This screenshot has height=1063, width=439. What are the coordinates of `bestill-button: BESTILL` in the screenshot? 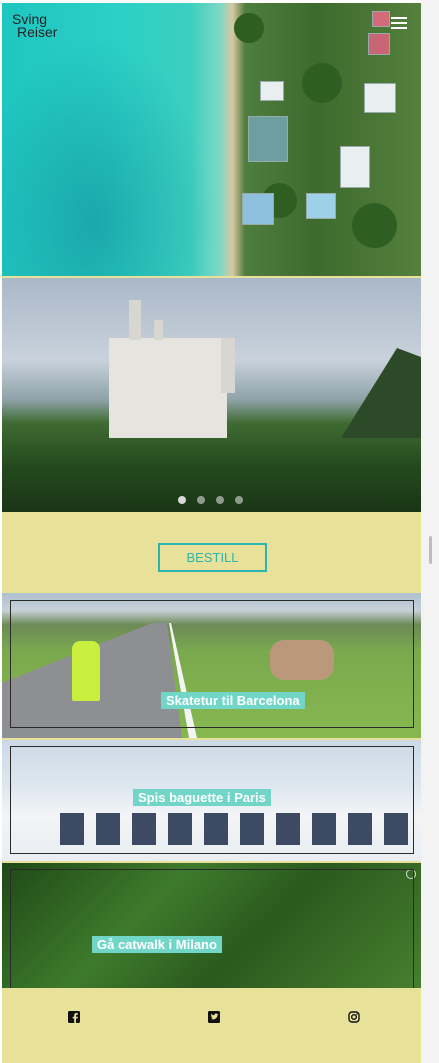 It's located at (212, 557).